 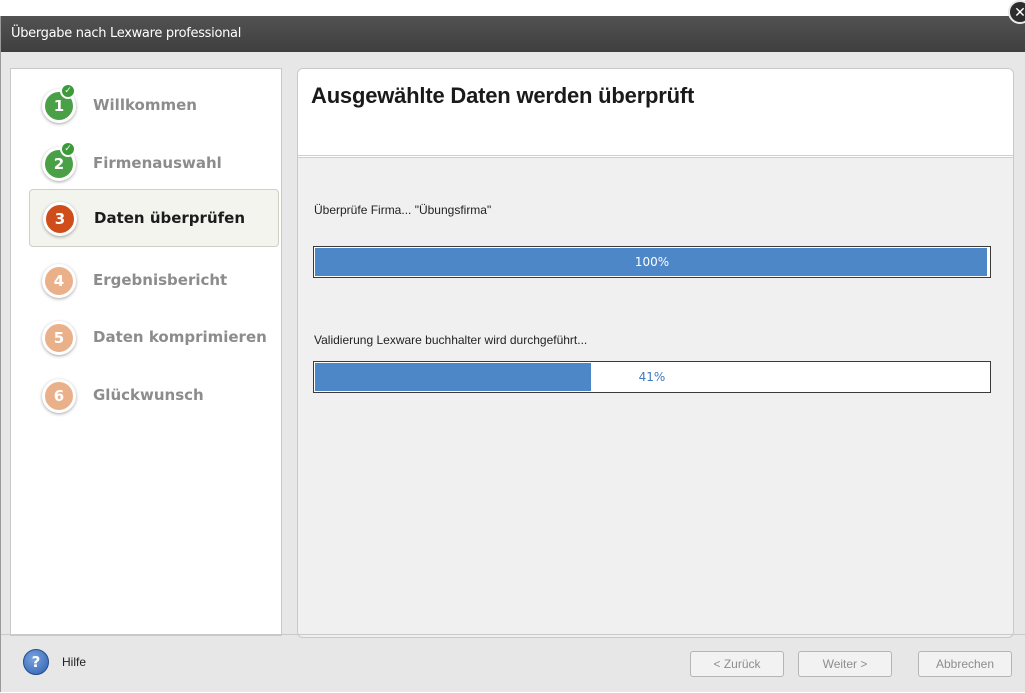 What do you see at coordinates (59, 281) in the screenshot?
I see `step-number-badge: 4` at bounding box center [59, 281].